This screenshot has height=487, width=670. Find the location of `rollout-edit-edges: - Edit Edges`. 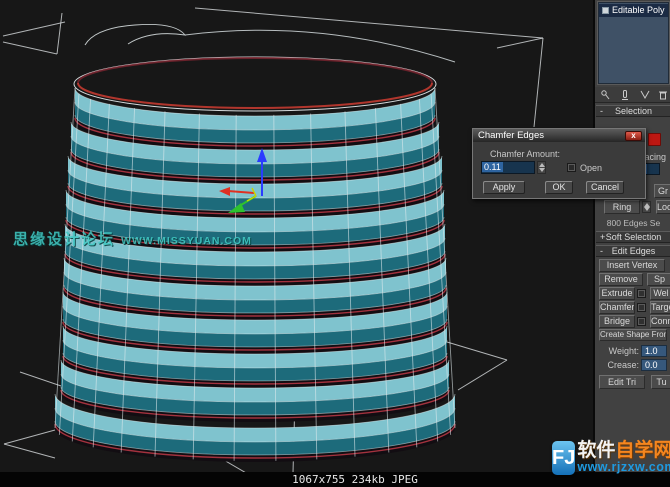

rollout-edit-edges: - Edit Edges is located at coordinates (633, 251).